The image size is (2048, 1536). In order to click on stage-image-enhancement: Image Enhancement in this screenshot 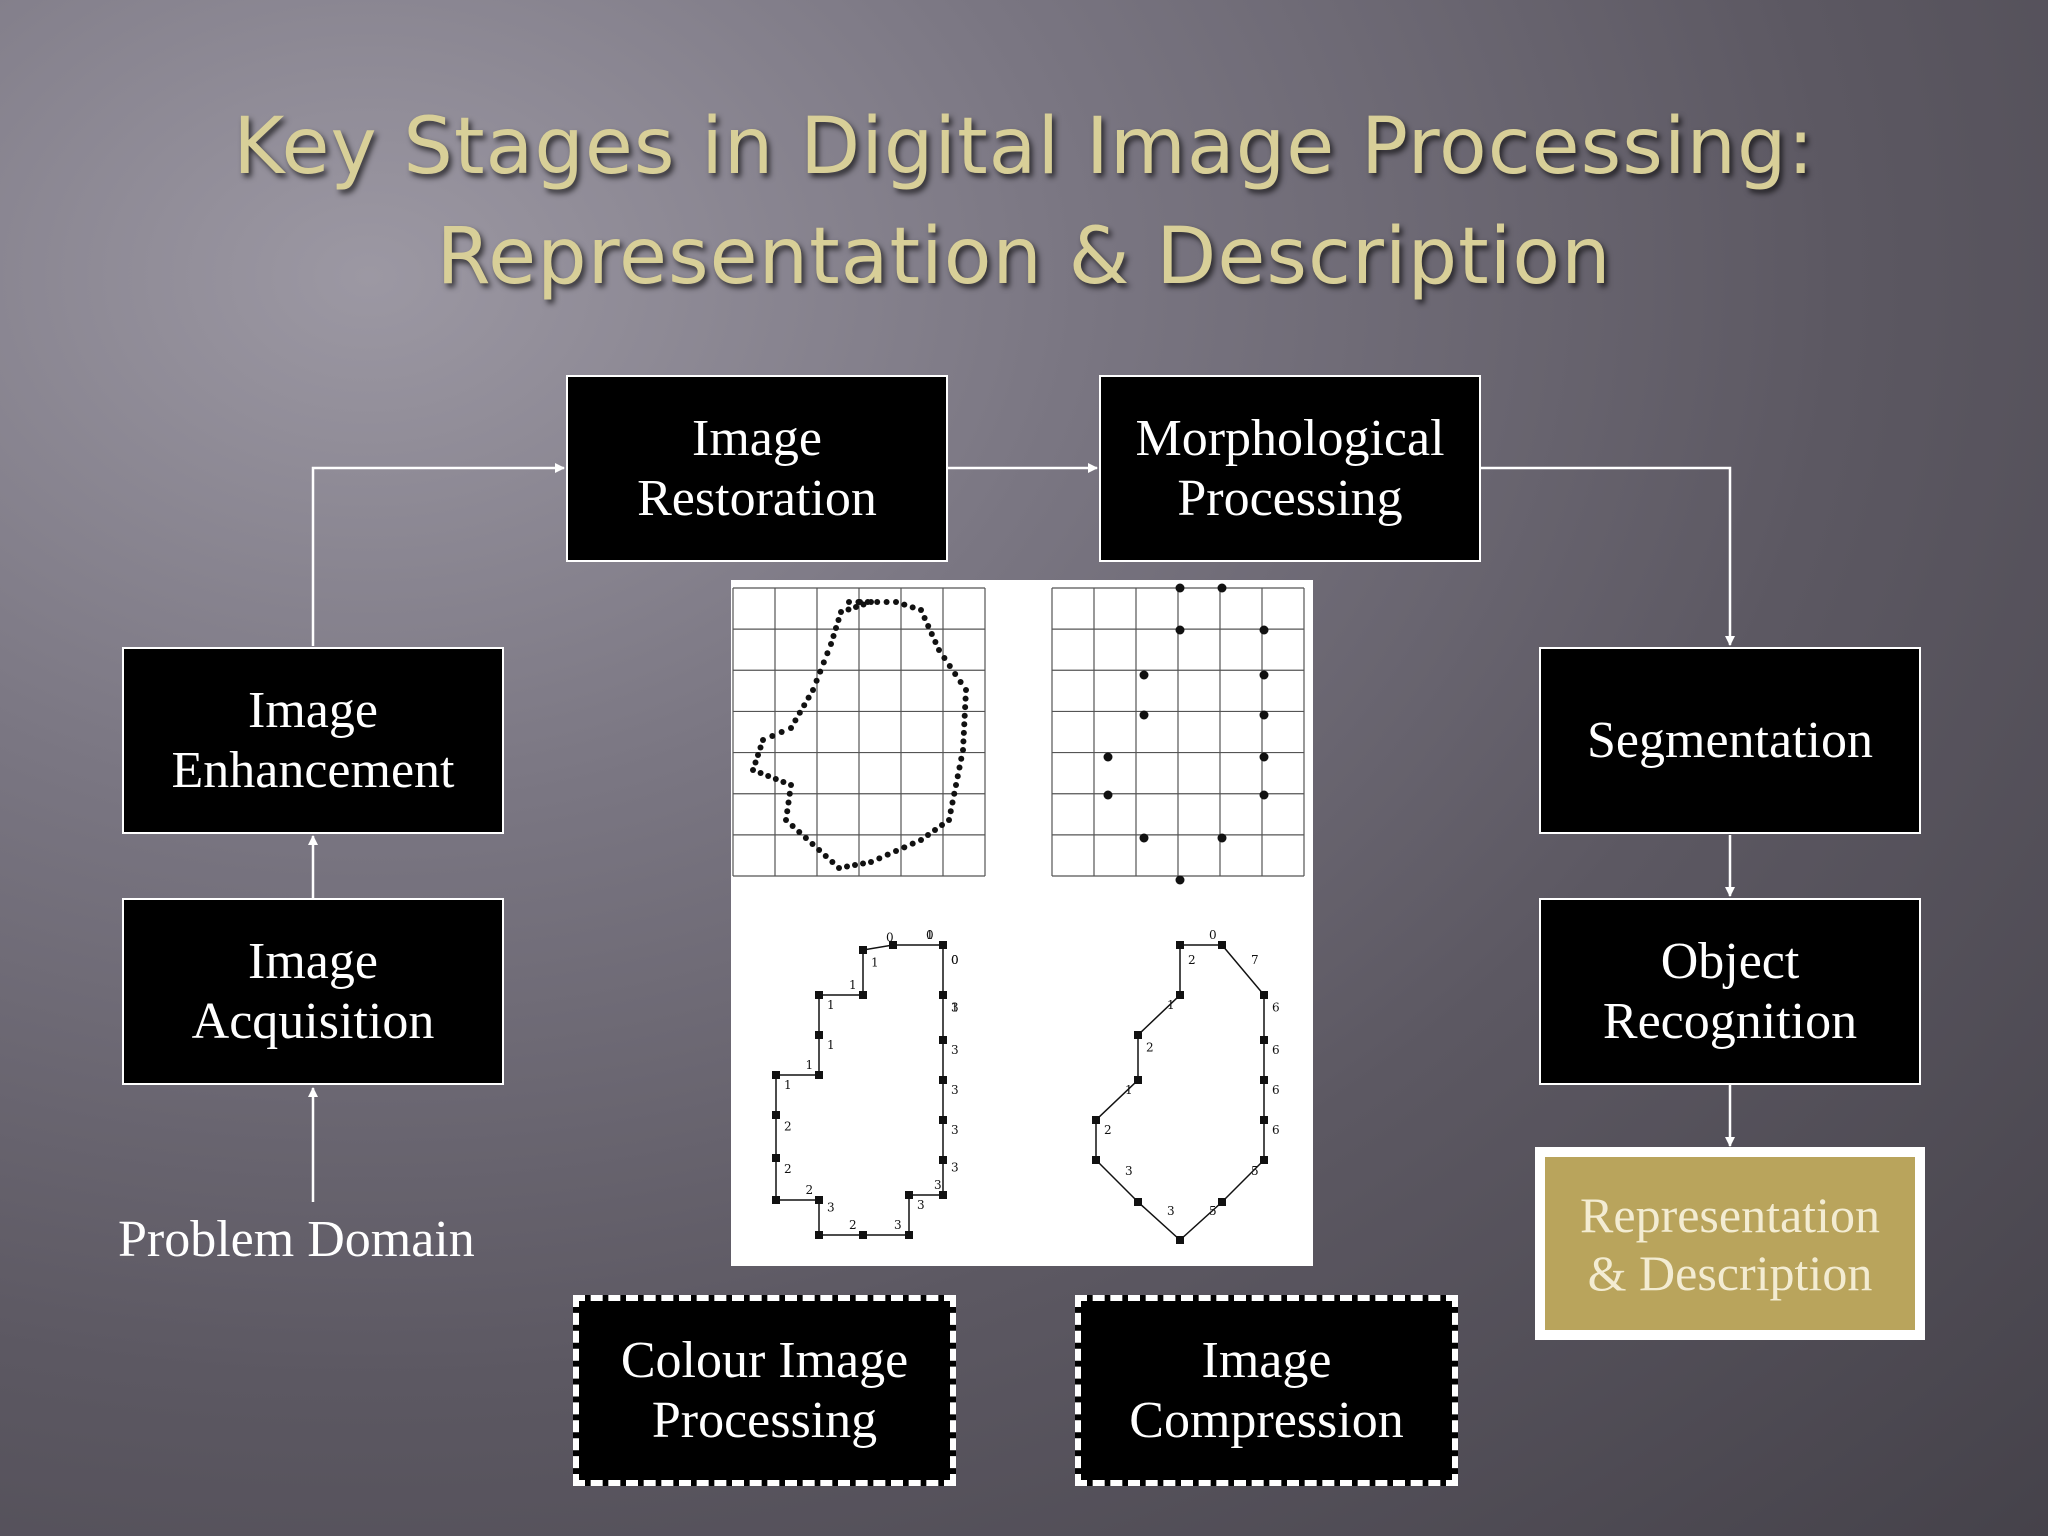, I will do `click(313, 740)`.